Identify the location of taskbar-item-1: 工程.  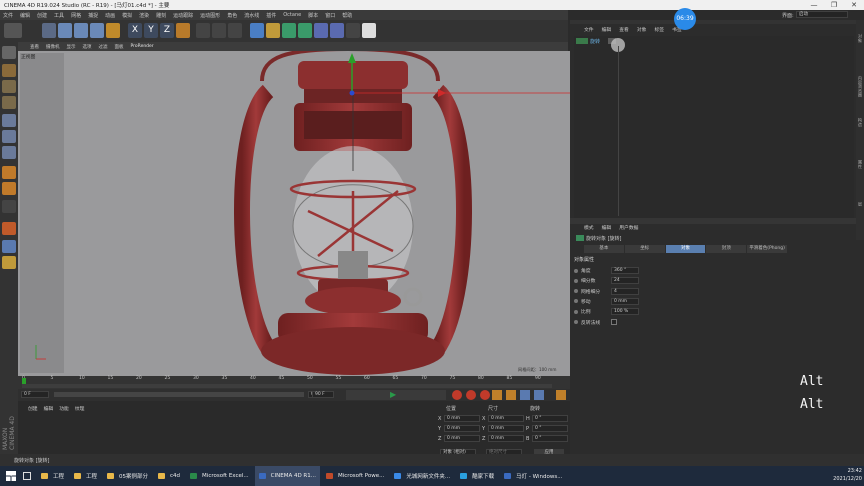
(85, 476).